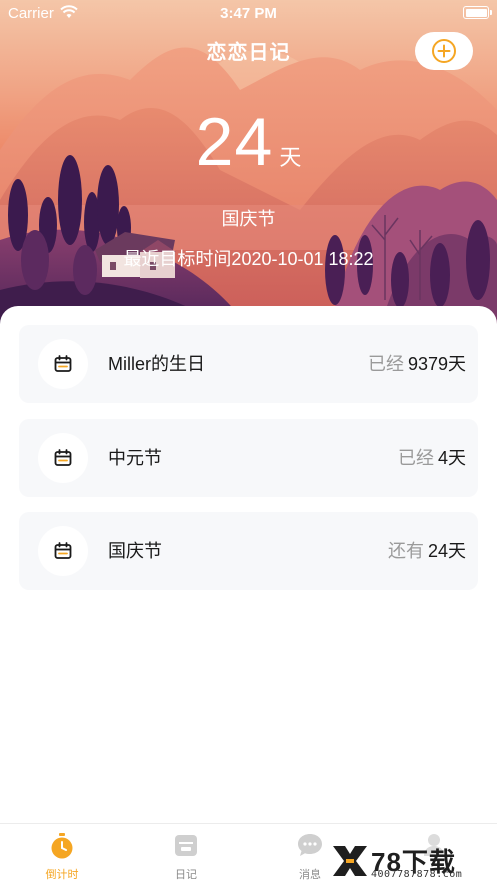  Describe the element at coordinates (248, 259) in the screenshot. I see `target-time: 最近目标时间2020-10-01 18:22` at that location.